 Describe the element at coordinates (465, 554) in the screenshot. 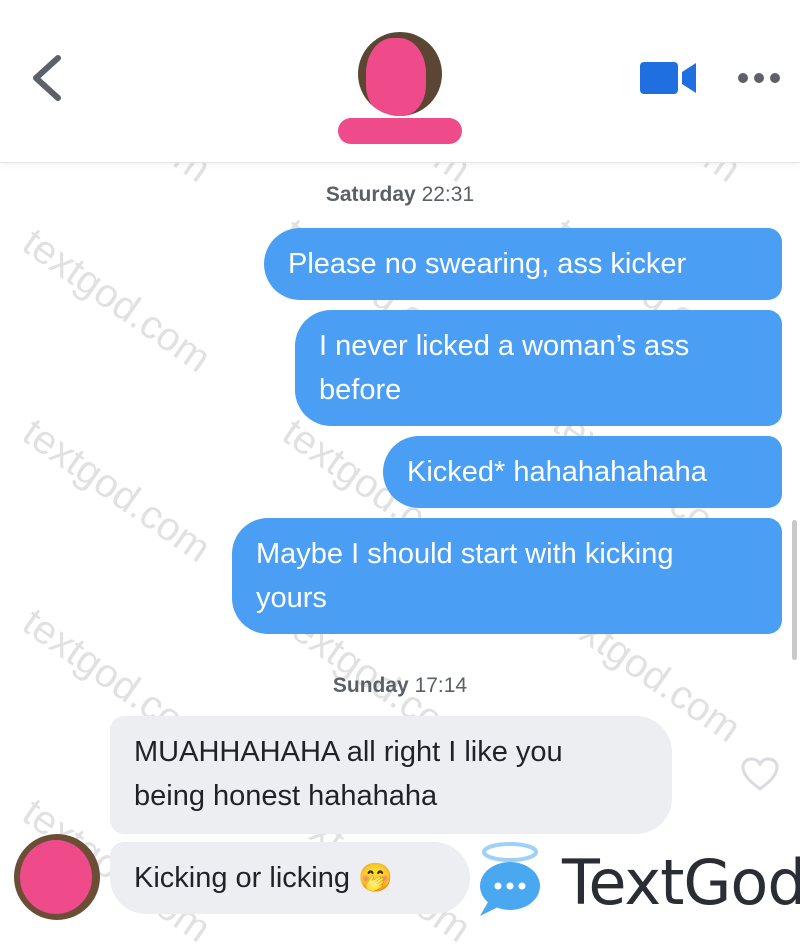

I see `message-line: Maybe I should start with kicking` at that location.